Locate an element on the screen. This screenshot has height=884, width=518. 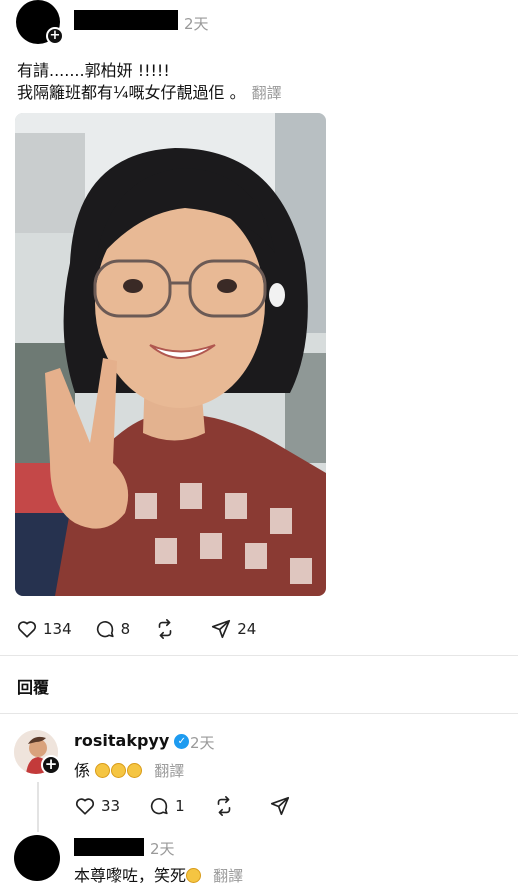
post-comment-count: 8 is located at coordinates (125, 629).